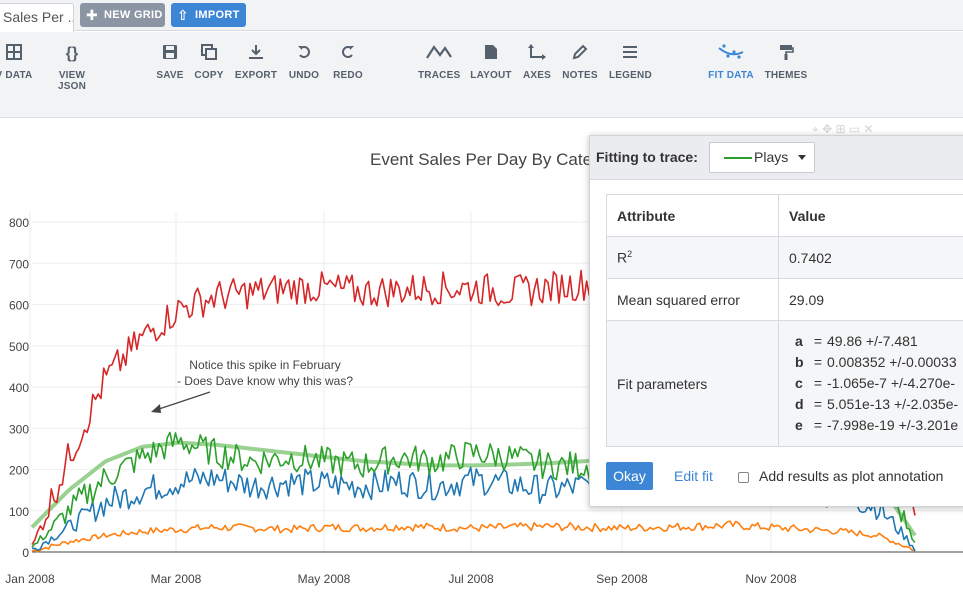  Describe the element at coordinates (622, 257) in the screenshot. I see `r2-label: R` at that location.